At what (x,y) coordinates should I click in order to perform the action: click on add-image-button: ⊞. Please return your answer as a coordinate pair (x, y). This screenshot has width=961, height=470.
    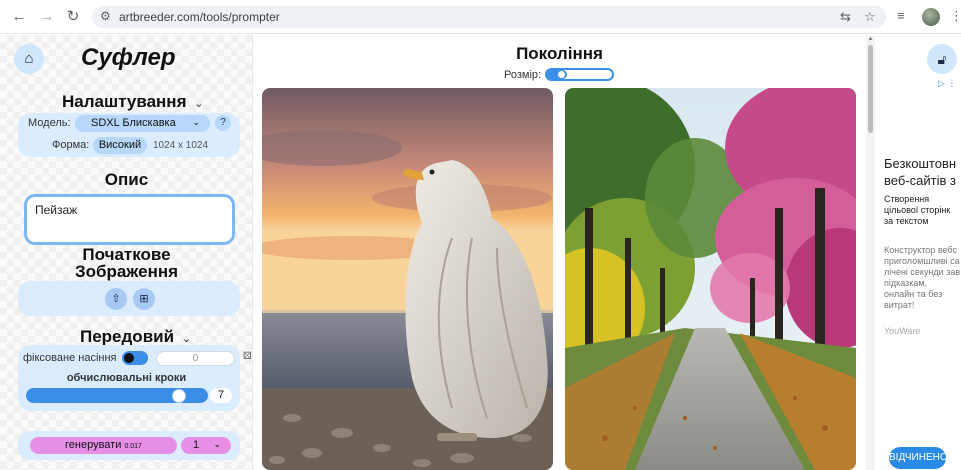
    Looking at the image, I should click on (144, 299).